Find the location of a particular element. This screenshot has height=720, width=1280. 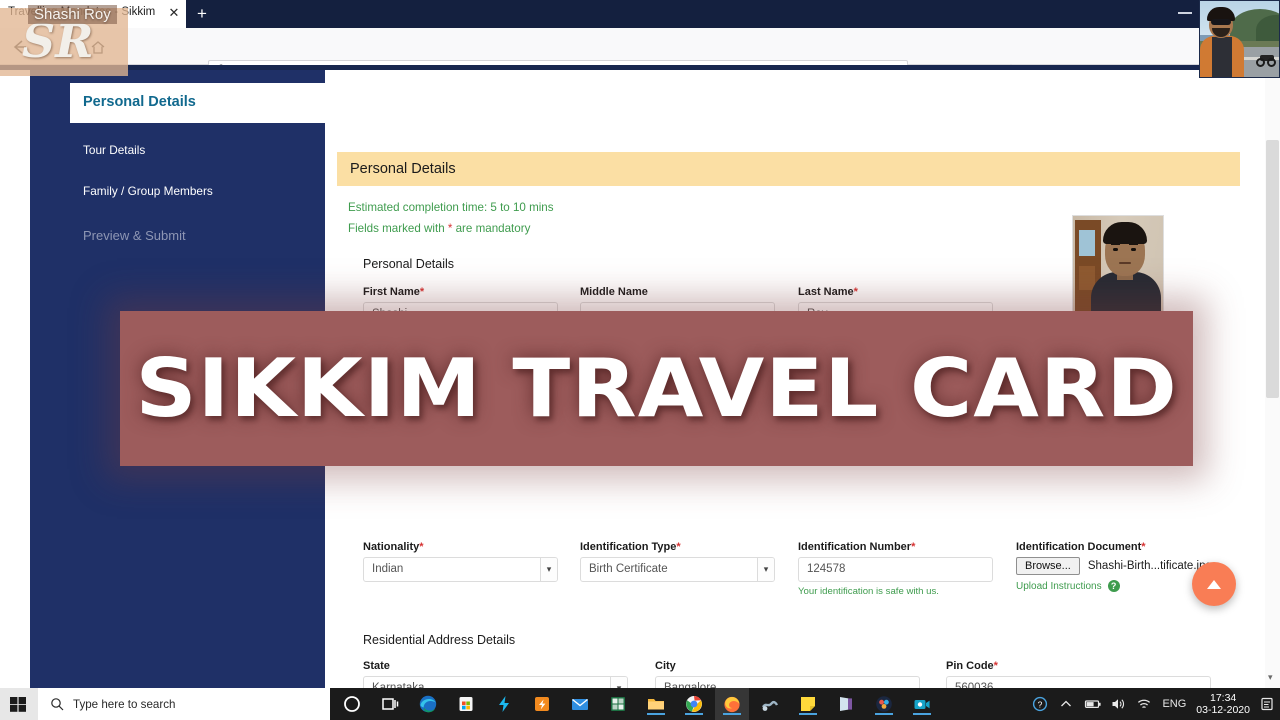

browser-titlebar: Travelling Mandates - Sikkim To ✕ + is located at coordinates (640, 14).